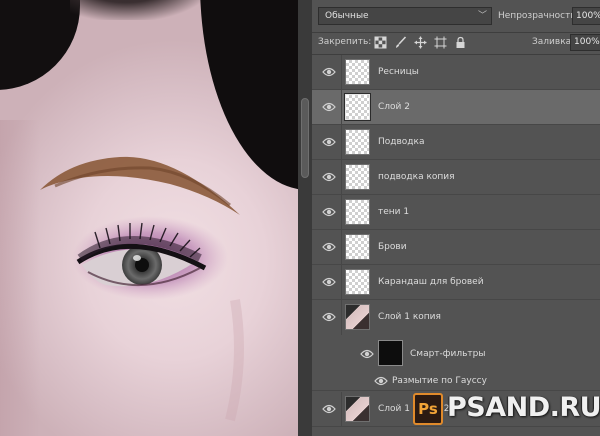 This screenshot has height=436, width=600. What do you see at coordinates (456, 317) in the screenshot?
I see `layer-row-layer-1-copy: Слой 1 копия` at bounding box center [456, 317].